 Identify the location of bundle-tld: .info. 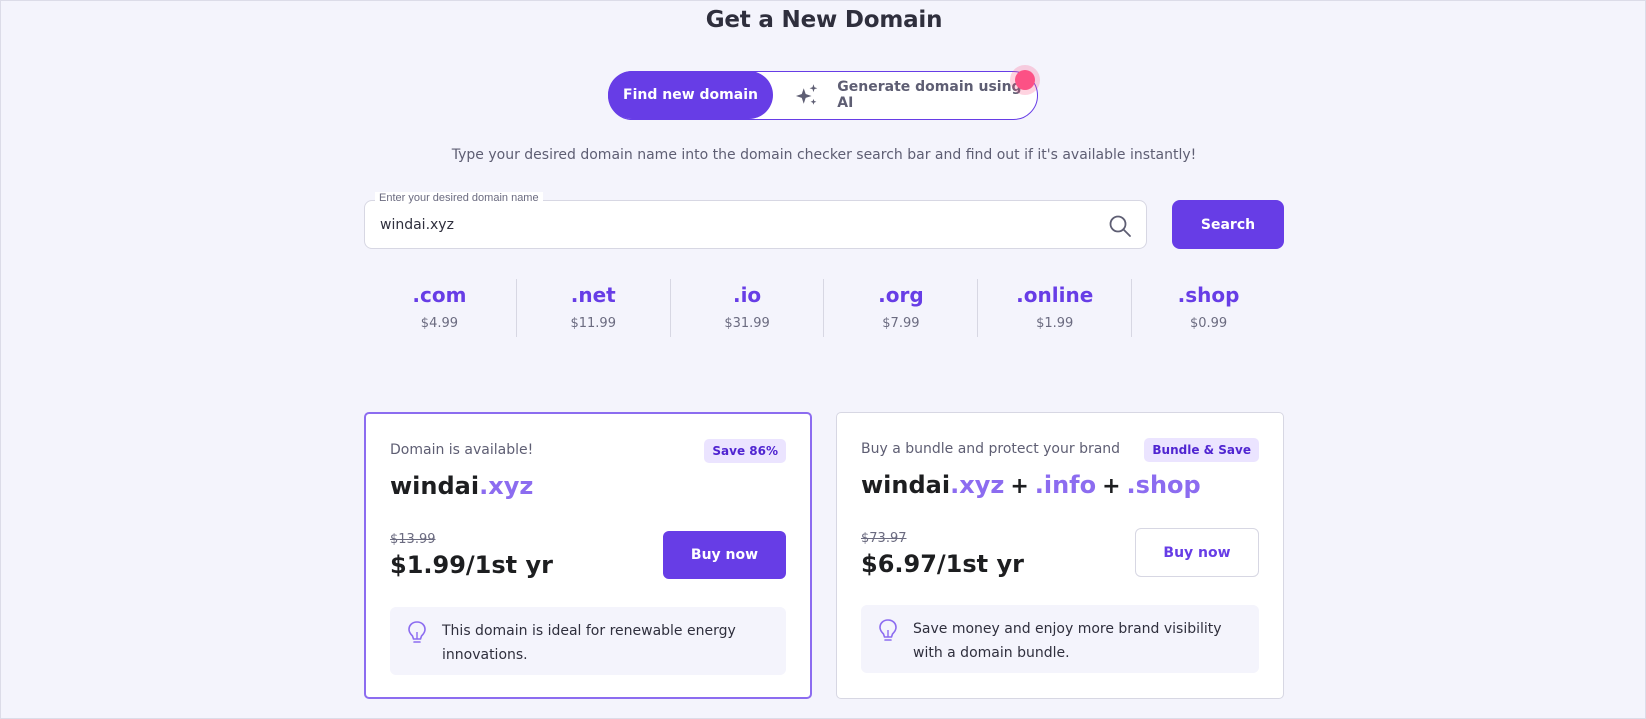
(1065, 485).